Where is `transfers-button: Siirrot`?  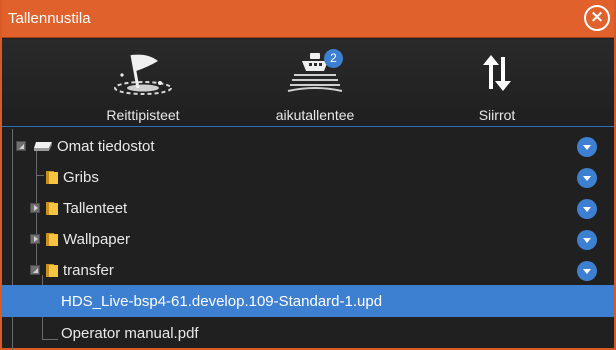 transfers-button: Siirrot is located at coordinates (497, 85).